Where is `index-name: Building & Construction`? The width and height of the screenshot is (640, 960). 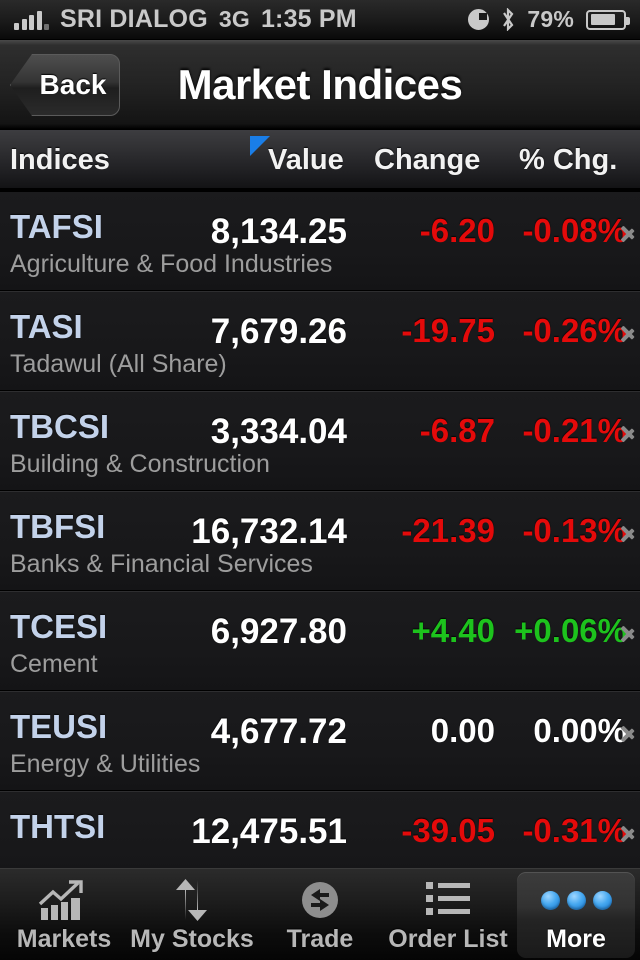
index-name: Building & Construction is located at coordinates (140, 464).